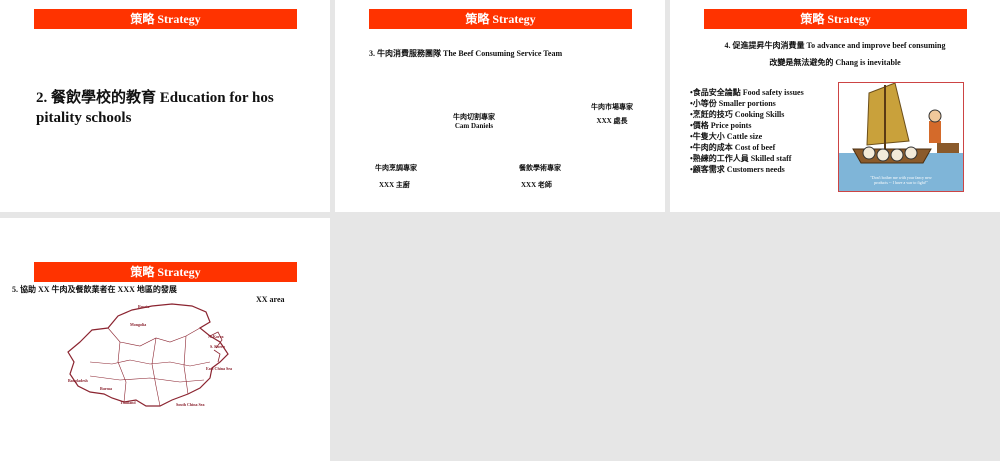 Image resolution: width=1000 pixels, height=461 pixels. Describe the element at coordinates (540, 168) in the screenshot. I see `art-title: 餐飲學術專家` at that location.